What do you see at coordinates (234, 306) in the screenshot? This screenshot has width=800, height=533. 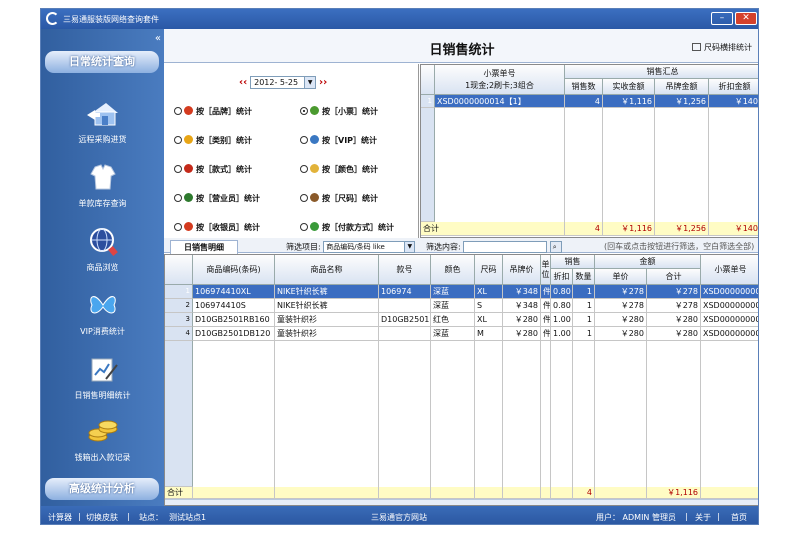 I see `cell-code: 106974410S` at bounding box center [234, 306].